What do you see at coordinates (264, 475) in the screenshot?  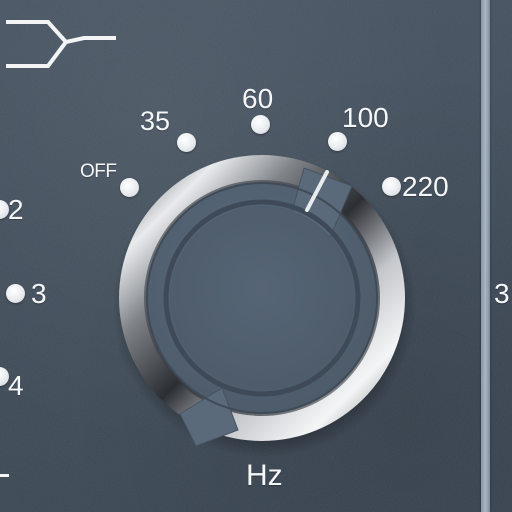 I see `knob-unit-label: Hz` at bounding box center [264, 475].